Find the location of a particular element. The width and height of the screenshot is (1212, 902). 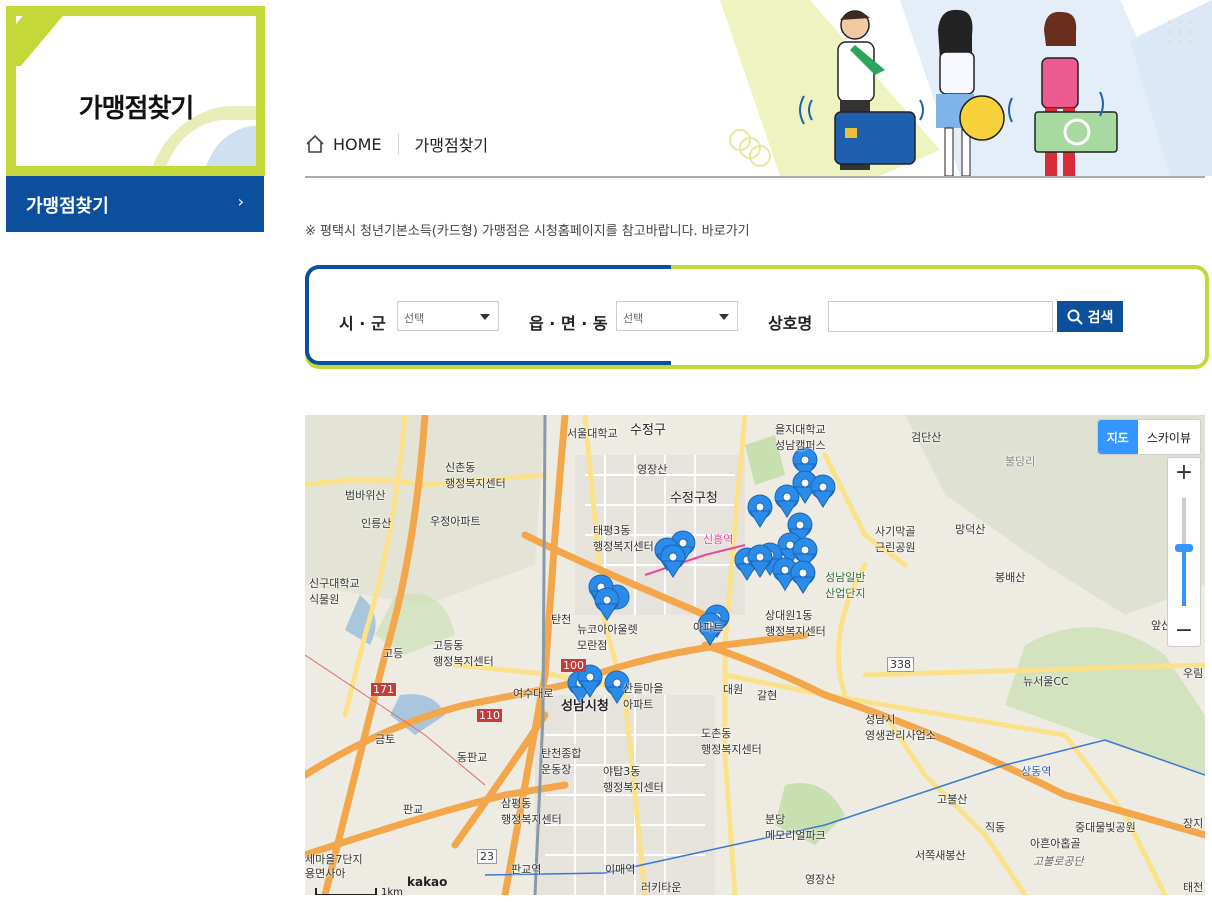

map-label: 고불로공단 is located at coordinates (1058, 861).